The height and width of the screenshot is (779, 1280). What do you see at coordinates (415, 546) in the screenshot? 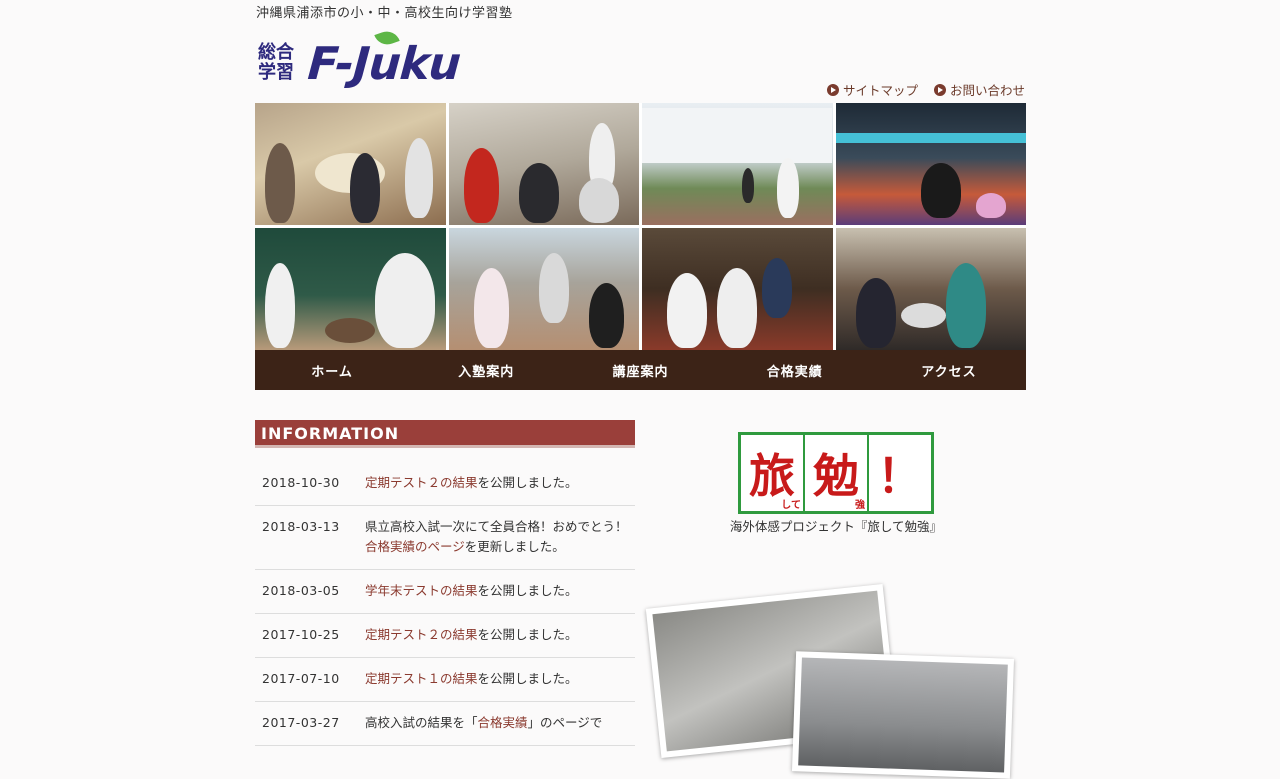
I see `news-link: 合格実績のページ` at bounding box center [415, 546].